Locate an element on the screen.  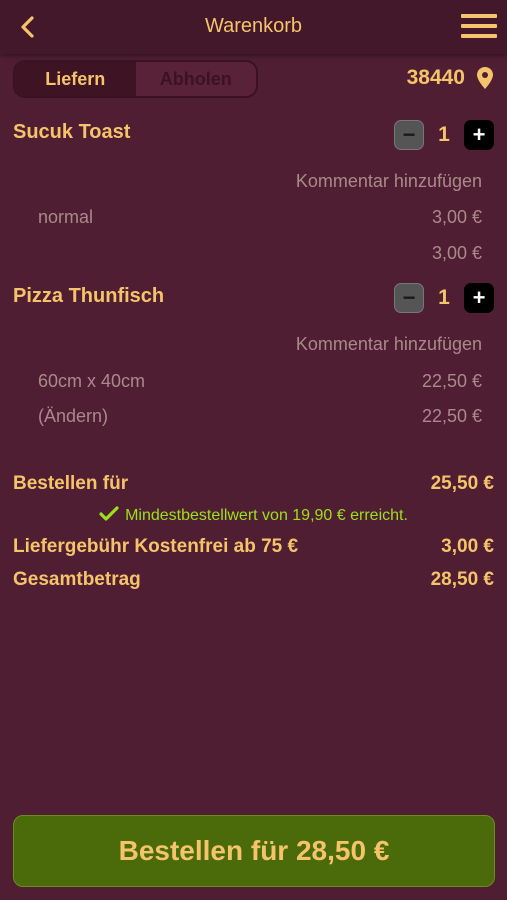
zip-code: 38440 is located at coordinates (435, 77).